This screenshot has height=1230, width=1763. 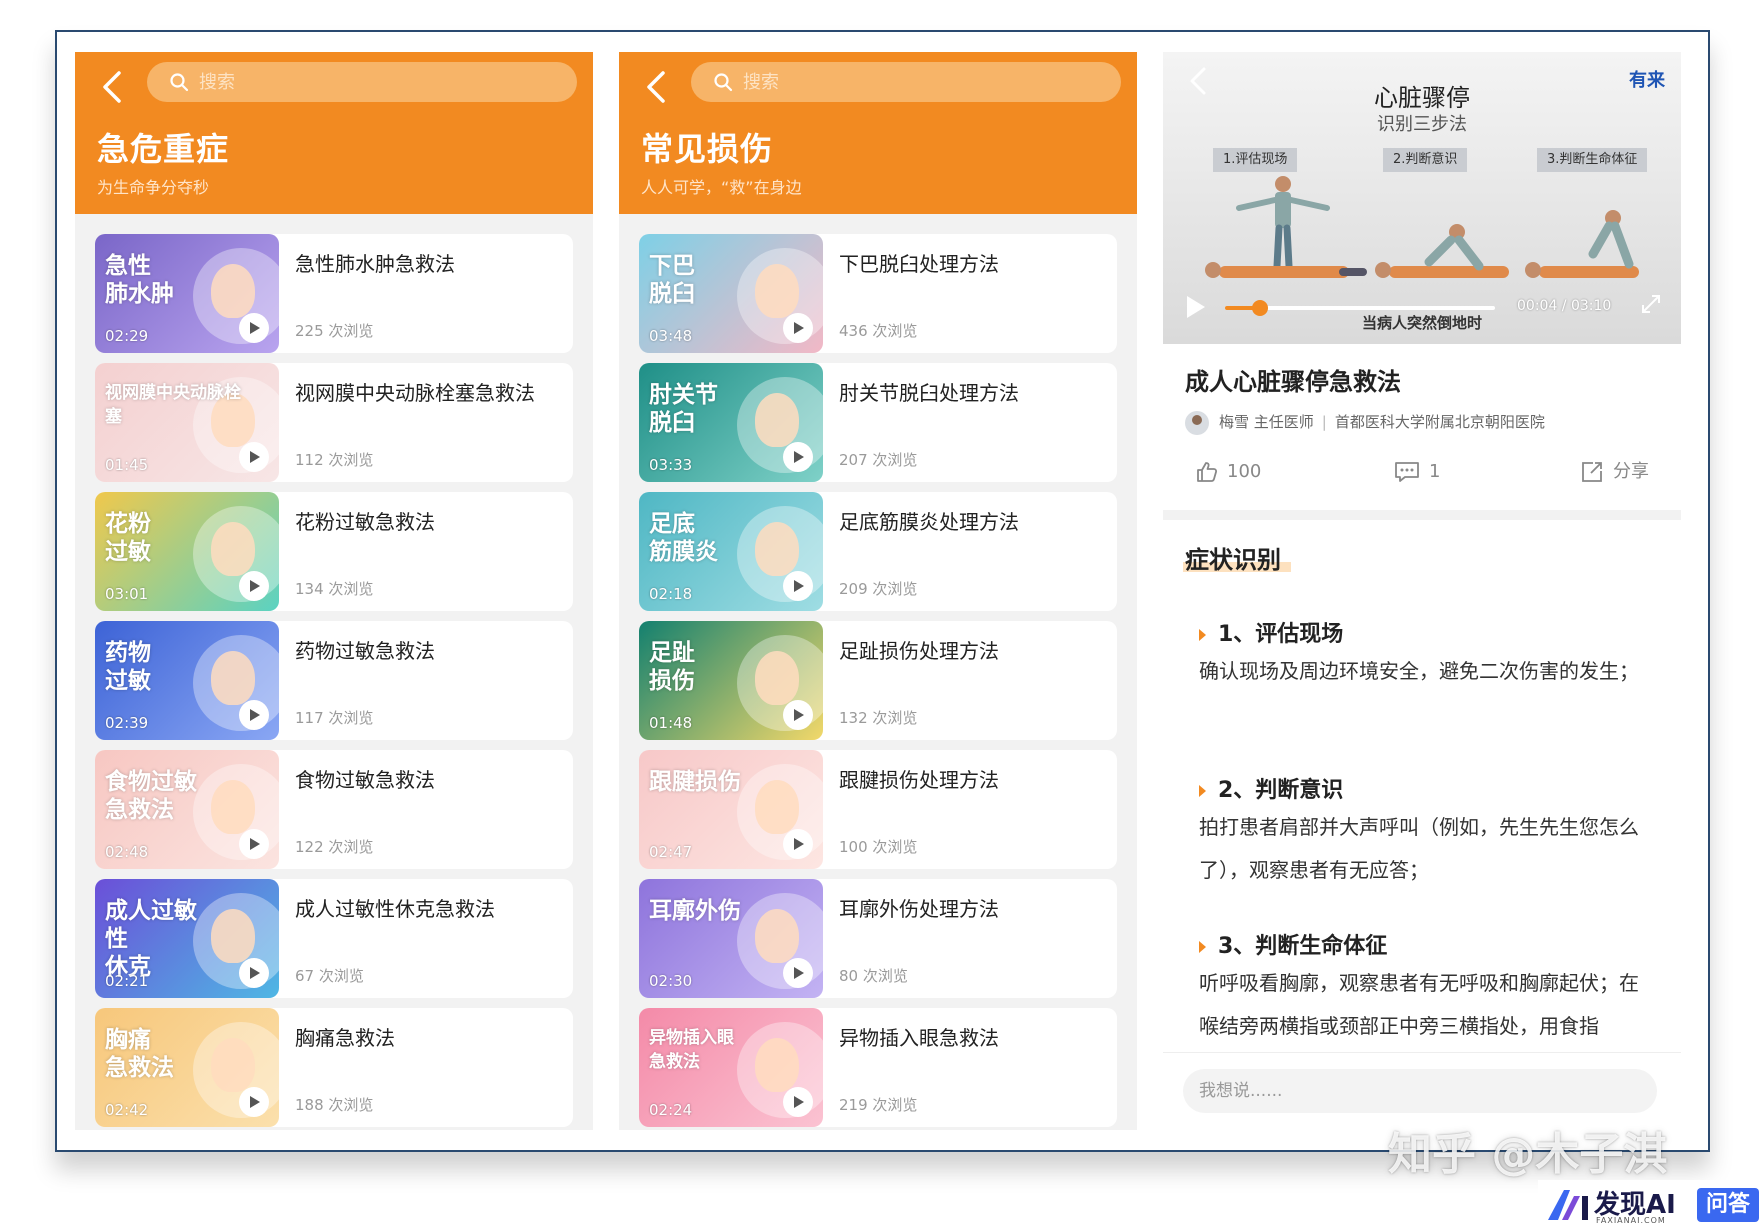 What do you see at coordinates (415, 393) in the screenshot?
I see `video-title: 视网膜中央动脉栓塞急救法` at bounding box center [415, 393].